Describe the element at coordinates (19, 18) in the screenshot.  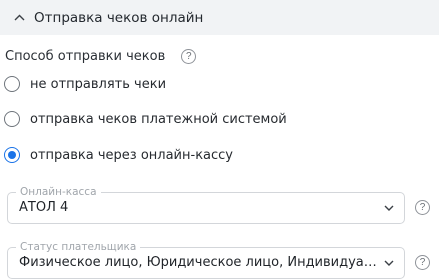
I see `chevron-up-icon` at that location.